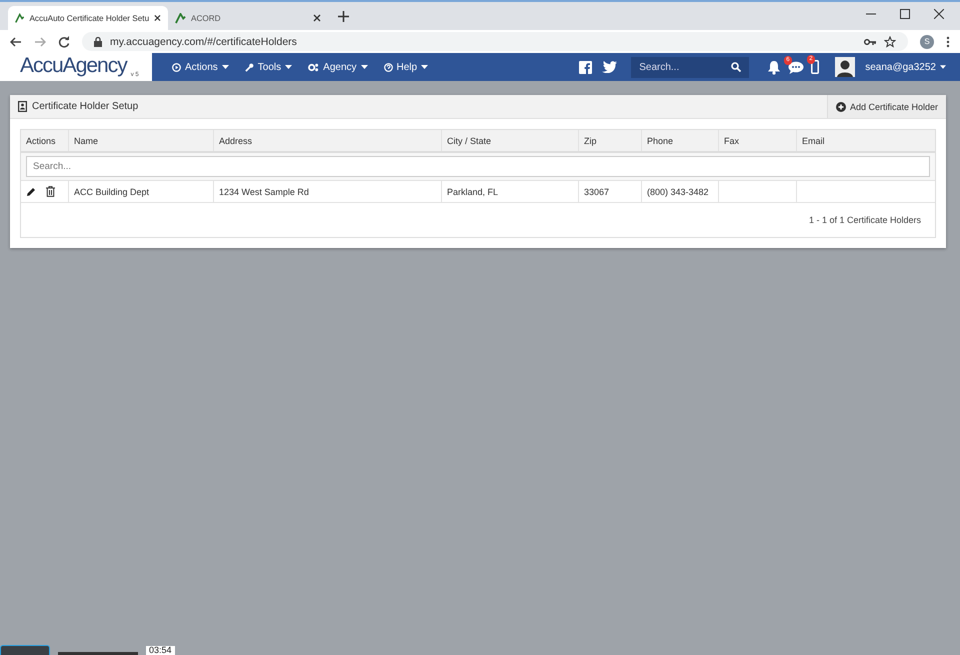  Describe the element at coordinates (64, 42) in the screenshot. I see `reload-icon` at that location.